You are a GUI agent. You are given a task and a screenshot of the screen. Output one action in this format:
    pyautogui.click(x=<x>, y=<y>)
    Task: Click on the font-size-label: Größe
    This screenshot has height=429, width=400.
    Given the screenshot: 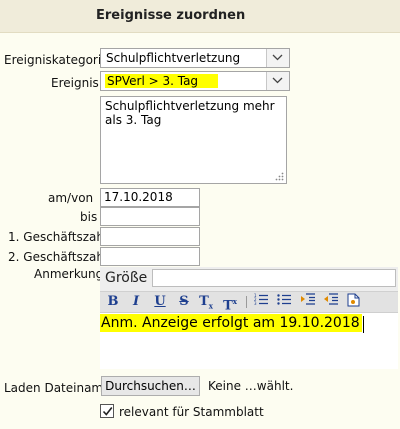 What is the action you would take?
    pyautogui.click(x=126, y=278)
    